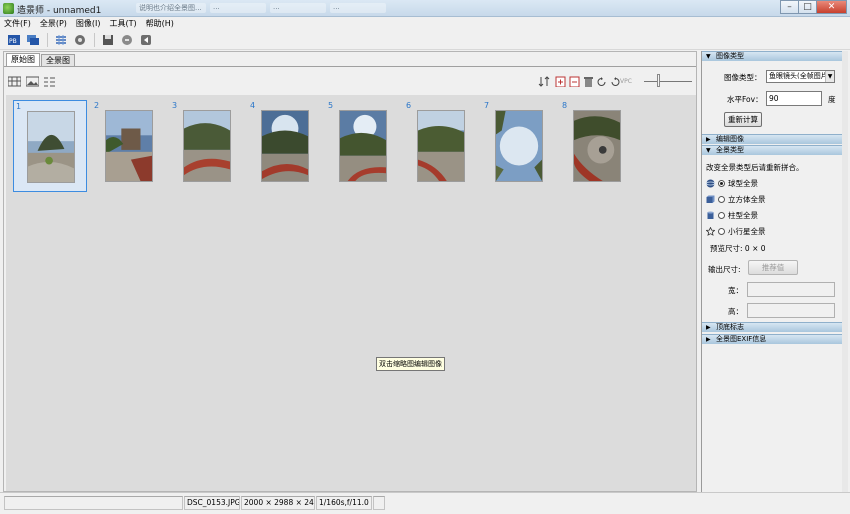  I want to click on section-pano-type: ▼ 全景类型, so click(774, 150).